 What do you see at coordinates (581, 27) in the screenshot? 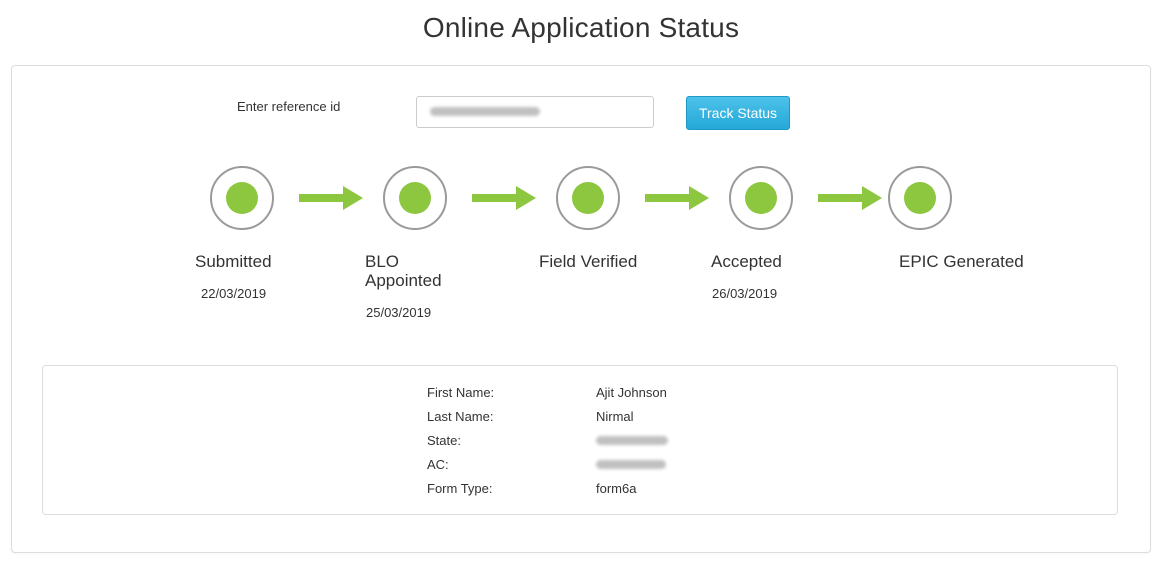
I see `page-title: Online Application Status` at bounding box center [581, 27].